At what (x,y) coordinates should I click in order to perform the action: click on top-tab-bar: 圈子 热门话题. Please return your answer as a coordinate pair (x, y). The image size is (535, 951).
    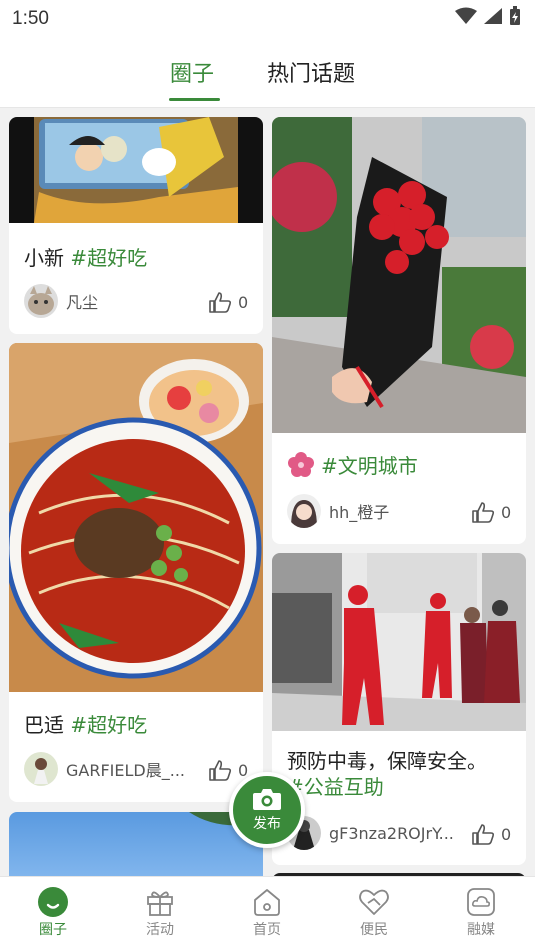
    Looking at the image, I should click on (267, 73).